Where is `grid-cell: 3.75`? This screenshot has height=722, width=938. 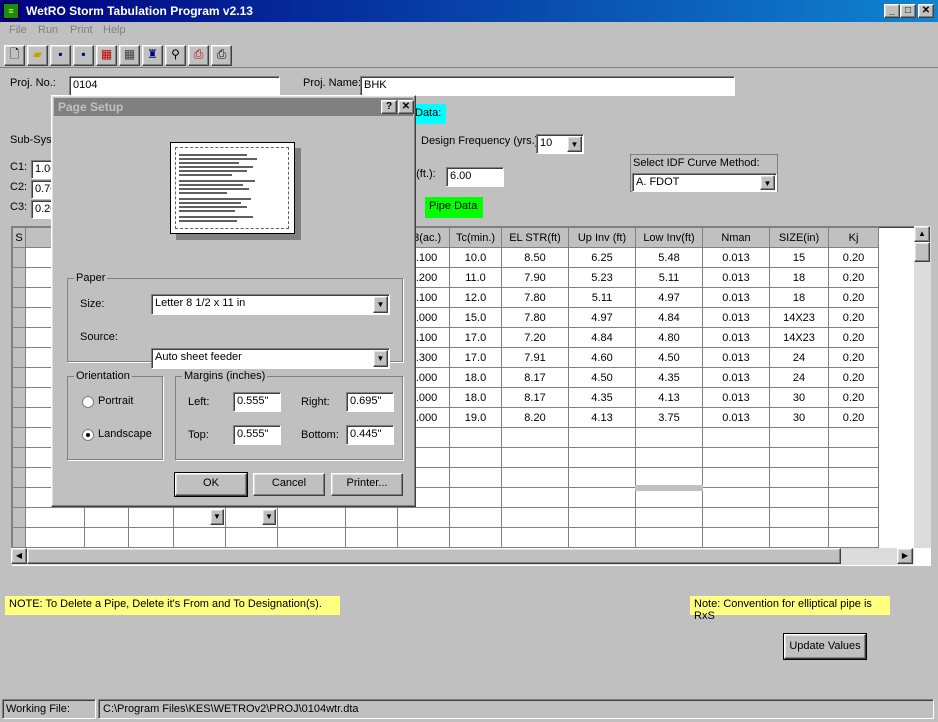 grid-cell: 3.75 is located at coordinates (669, 417).